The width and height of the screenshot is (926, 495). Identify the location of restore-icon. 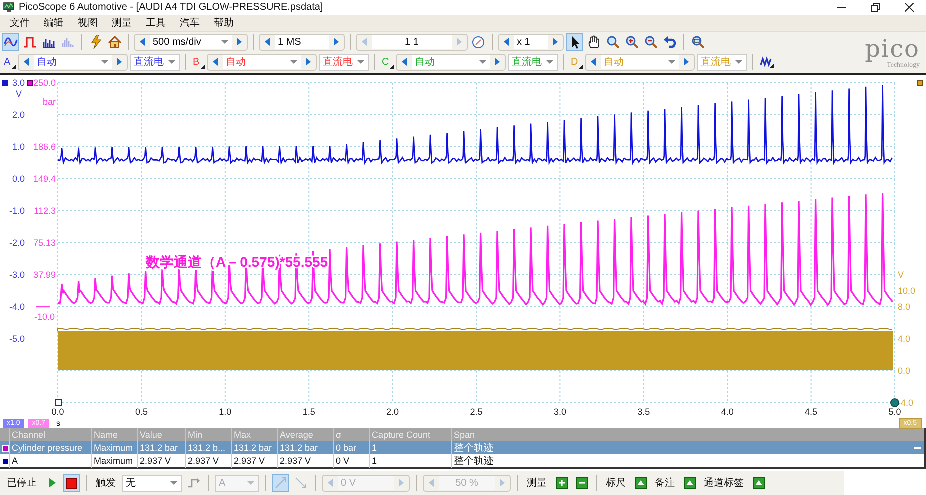
(875, 7).